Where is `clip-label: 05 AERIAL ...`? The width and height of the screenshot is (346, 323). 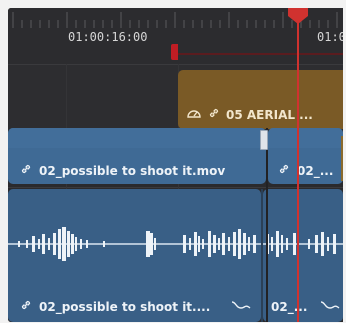
clip-label: 05 AERIAL ... is located at coordinates (249, 114).